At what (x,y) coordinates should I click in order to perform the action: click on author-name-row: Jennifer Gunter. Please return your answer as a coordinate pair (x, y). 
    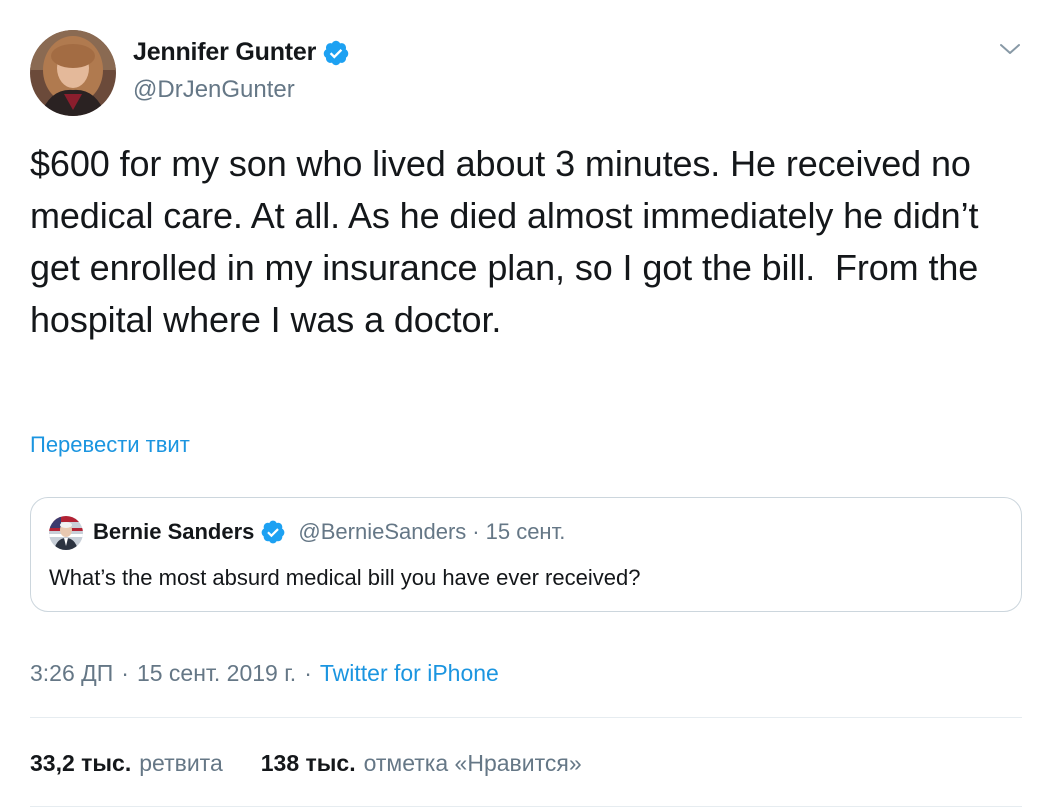
    Looking at the image, I should click on (241, 52).